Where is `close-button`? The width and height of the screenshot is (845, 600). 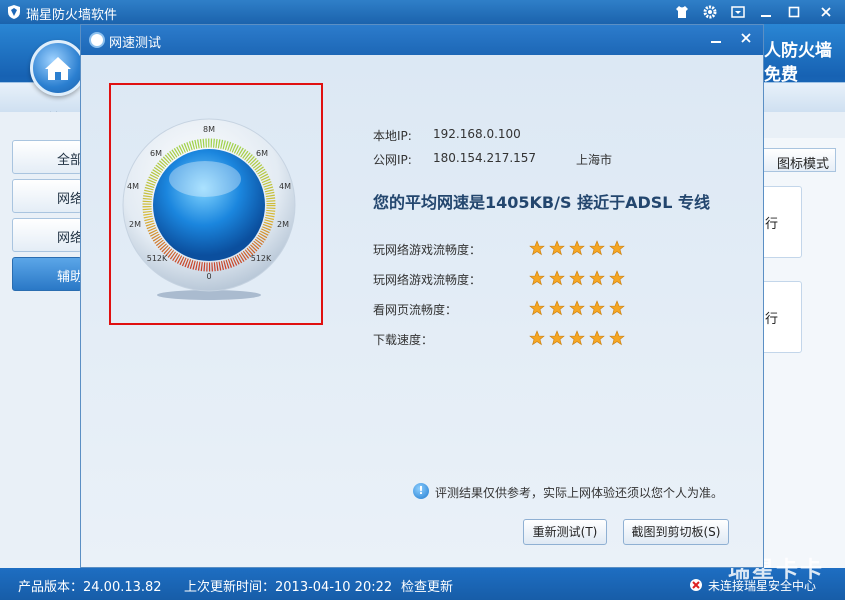 close-button is located at coordinates (826, 12).